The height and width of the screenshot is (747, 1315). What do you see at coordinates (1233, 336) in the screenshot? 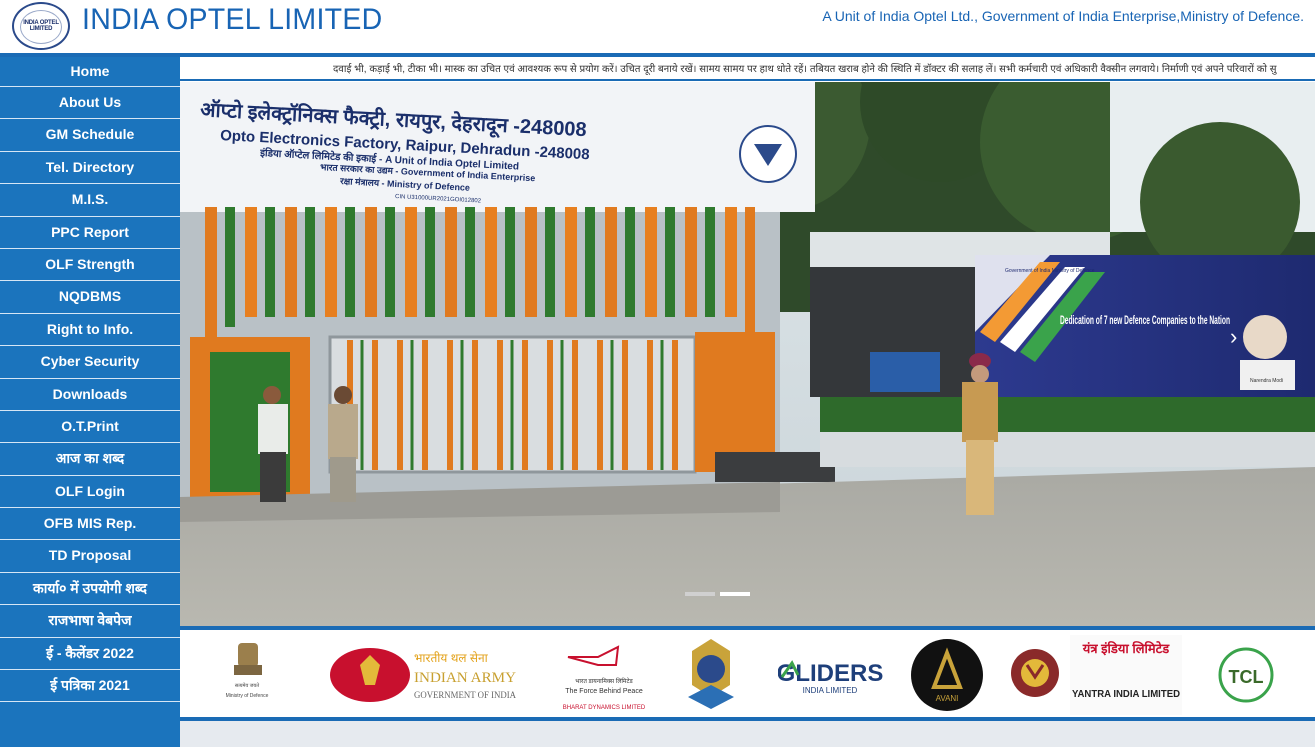
I see `chevron-right-icon: ›` at bounding box center [1233, 336].